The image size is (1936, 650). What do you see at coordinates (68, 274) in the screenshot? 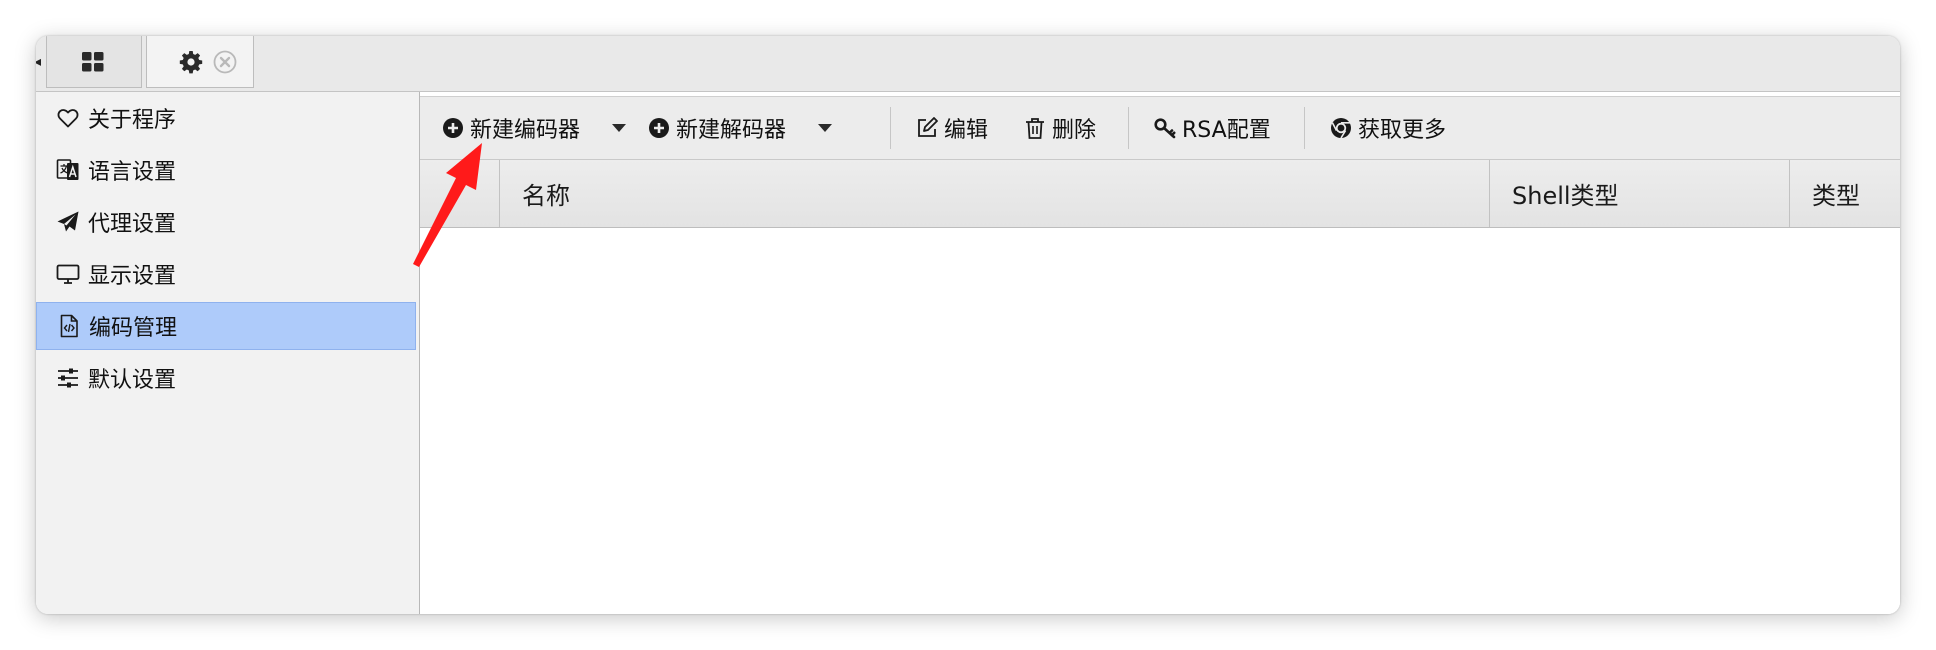
I see `monitor-icon` at bounding box center [68, 274].